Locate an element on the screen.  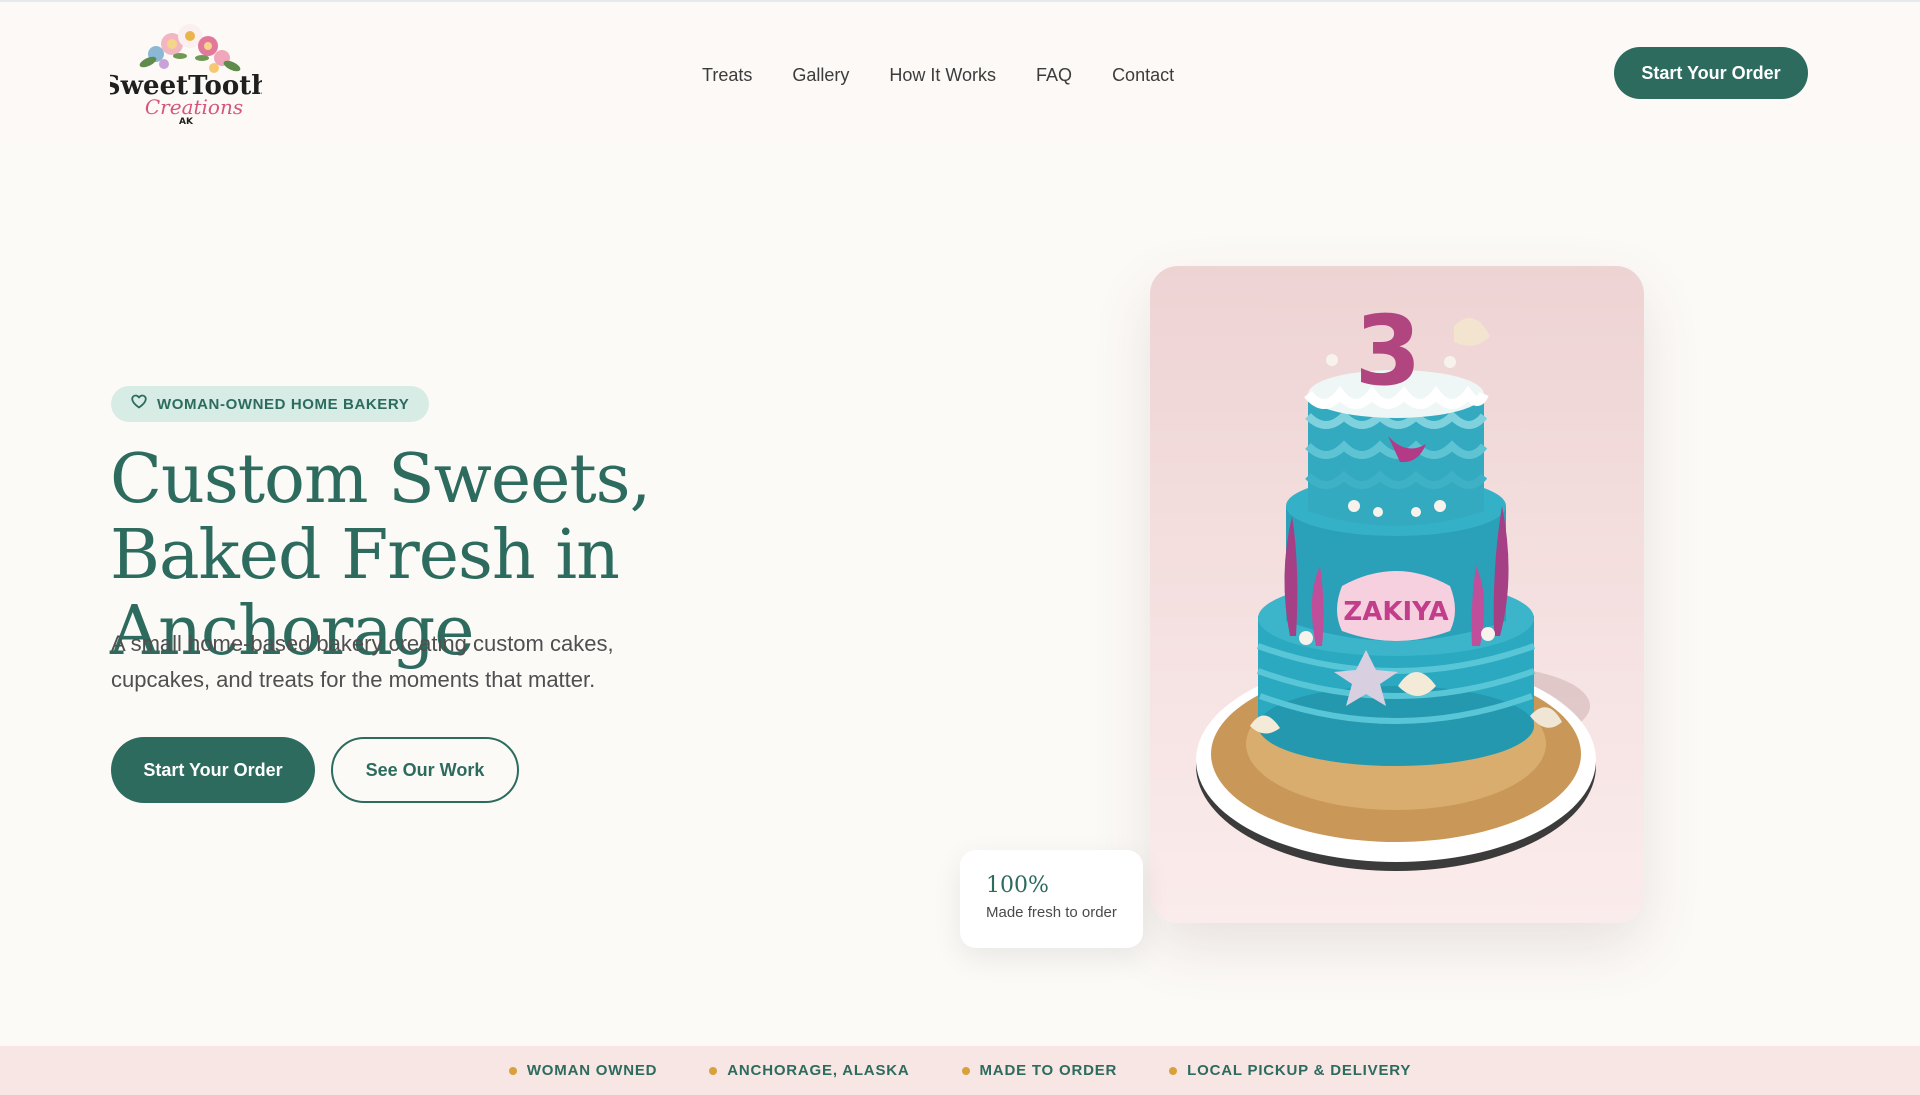
cake-topper-text: 3 is located at coordinates (1388, 351).